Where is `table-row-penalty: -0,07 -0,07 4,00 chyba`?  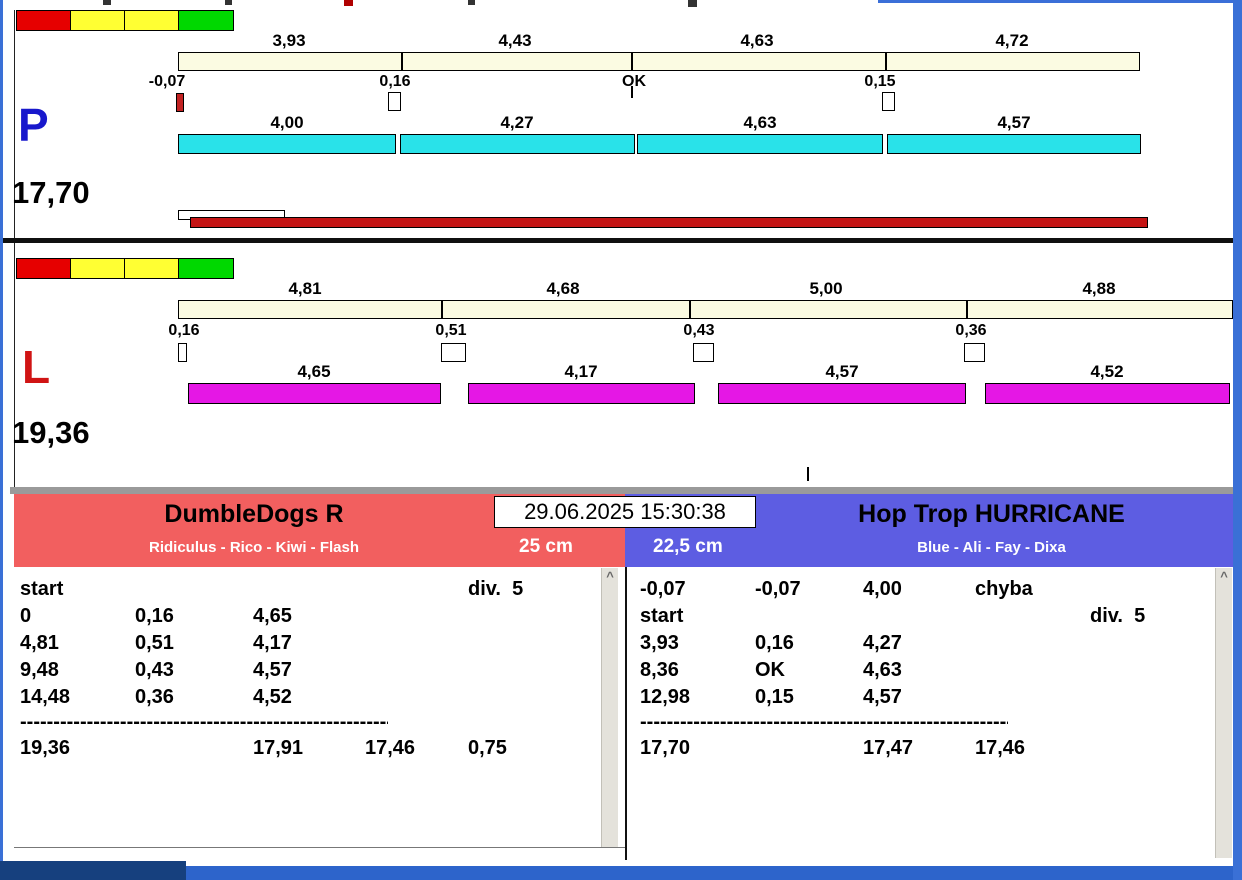 table-row-penalty: -0,07 -0,07 4,00 chyba is located at coordinates (936, 589).